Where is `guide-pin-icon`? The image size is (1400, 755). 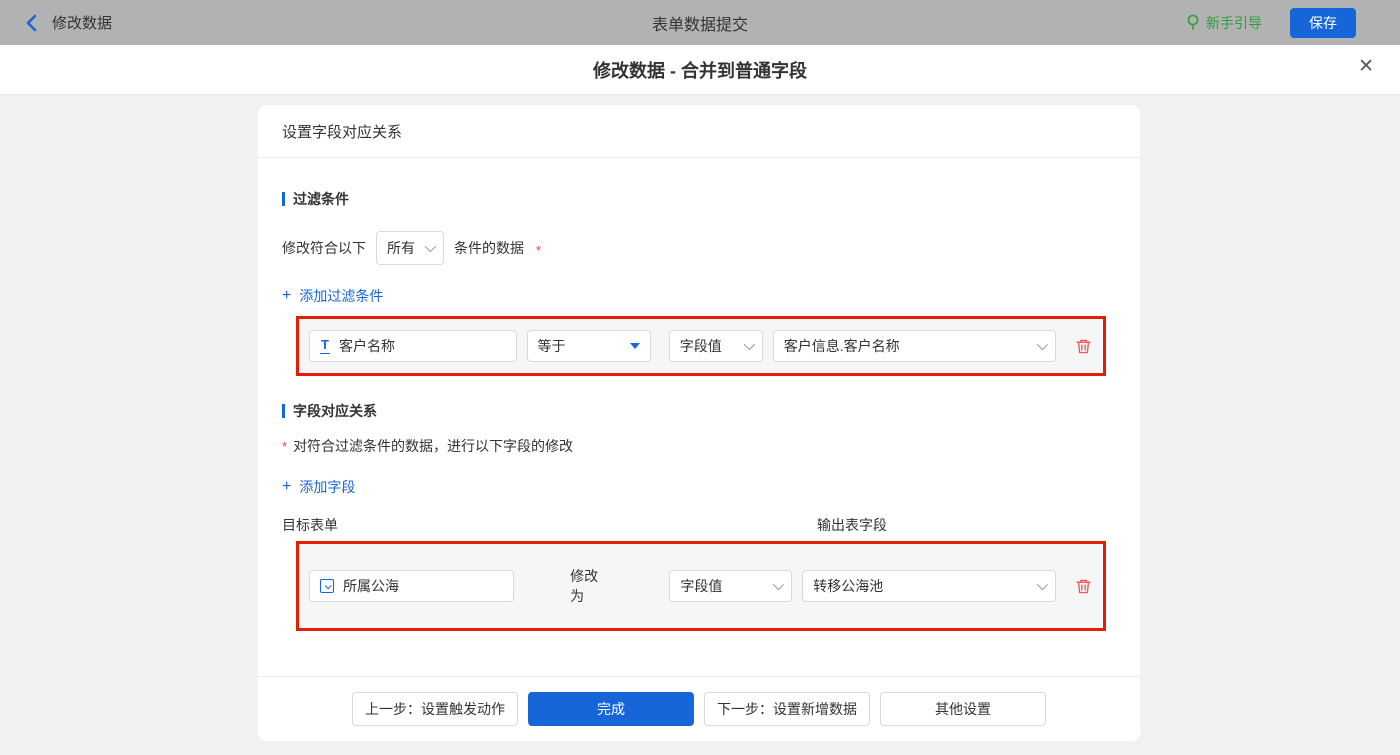 guide-pin-icon is located at coordinates (1193, 22).